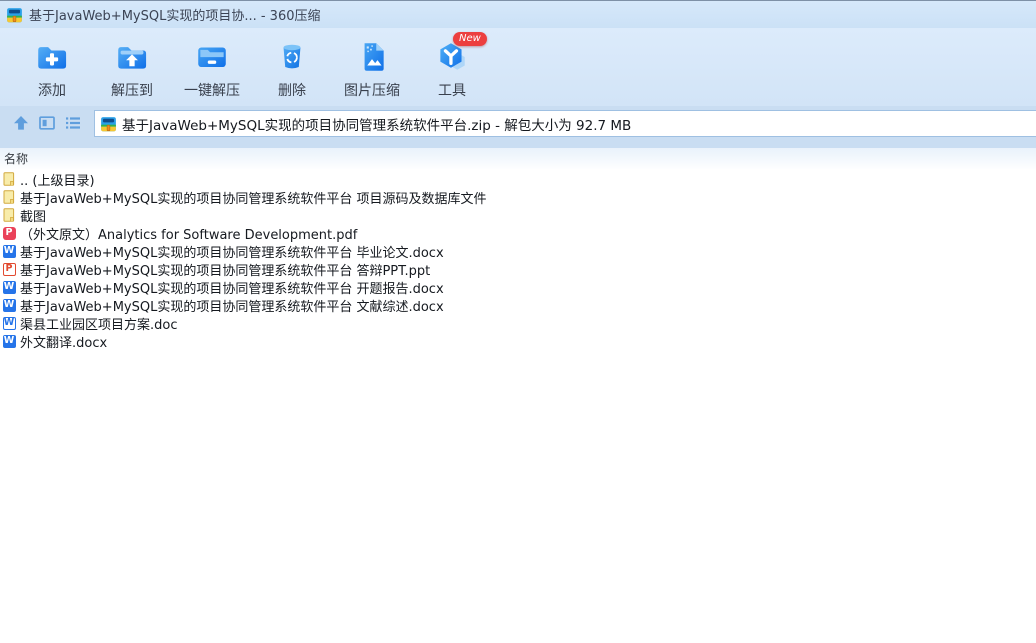  Describe the element at coordinates (518, 67) in the screenshot. I see `toolbar: 添加 解压到 一键解压 删除 图片压缩 工具 New` at that location.